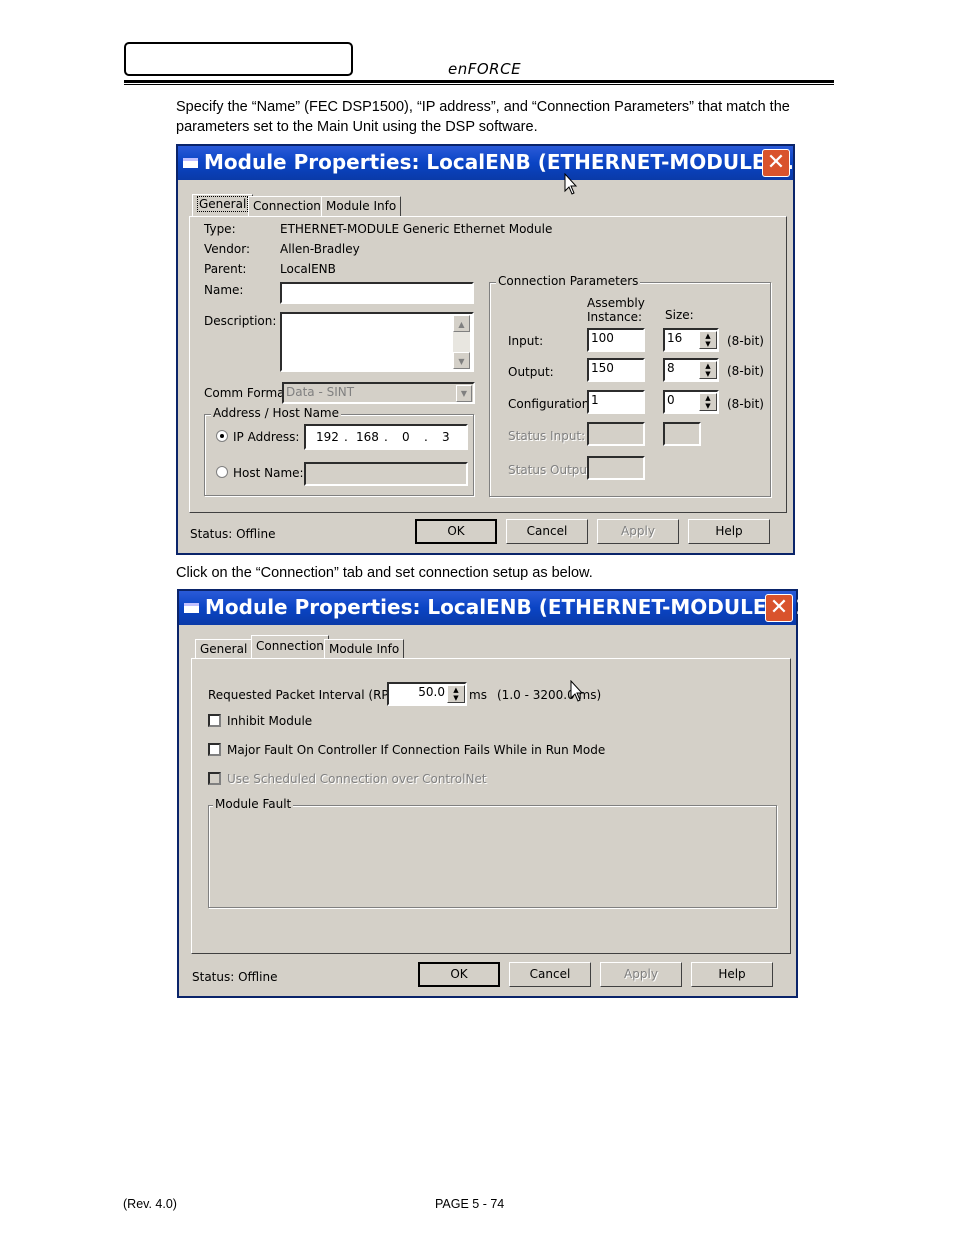  Describe the element at coordinates (225, 269) in the screenshot. I see `parent-label: Parent:` at that location.